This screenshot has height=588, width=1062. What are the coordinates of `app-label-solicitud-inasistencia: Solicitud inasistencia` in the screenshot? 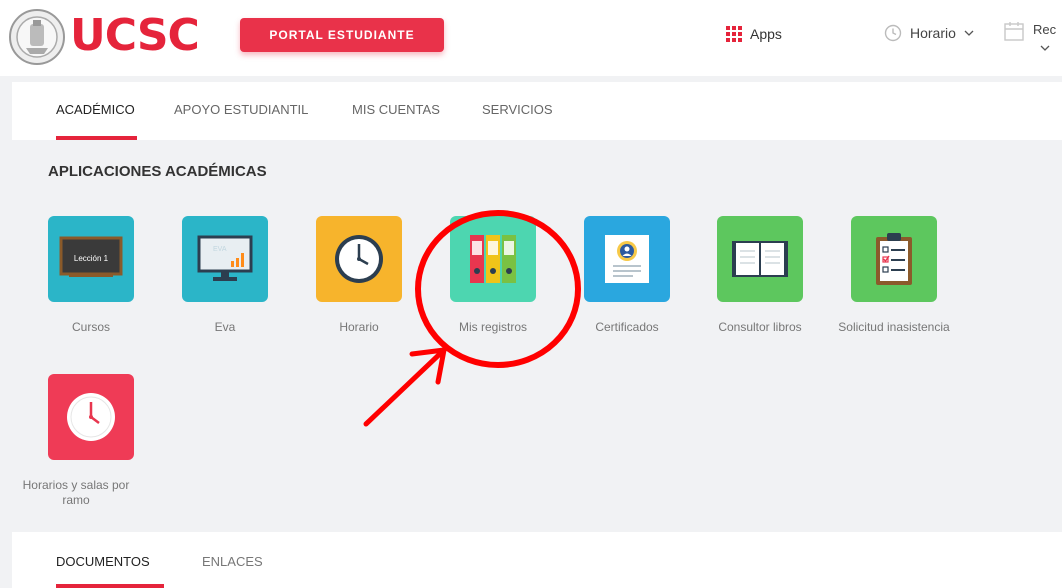 It's located at (894, 327).